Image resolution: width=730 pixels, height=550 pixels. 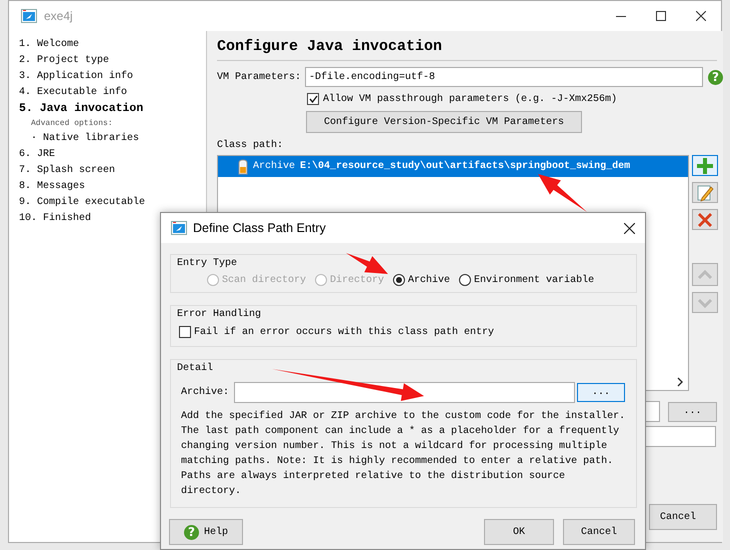 What do you see at coordinates (465, 166) in the screenshot?
I see `entry-path: E:\04_resource_study\out\artifacts\springboot_swing_dem` at bounding box center [465, 166].